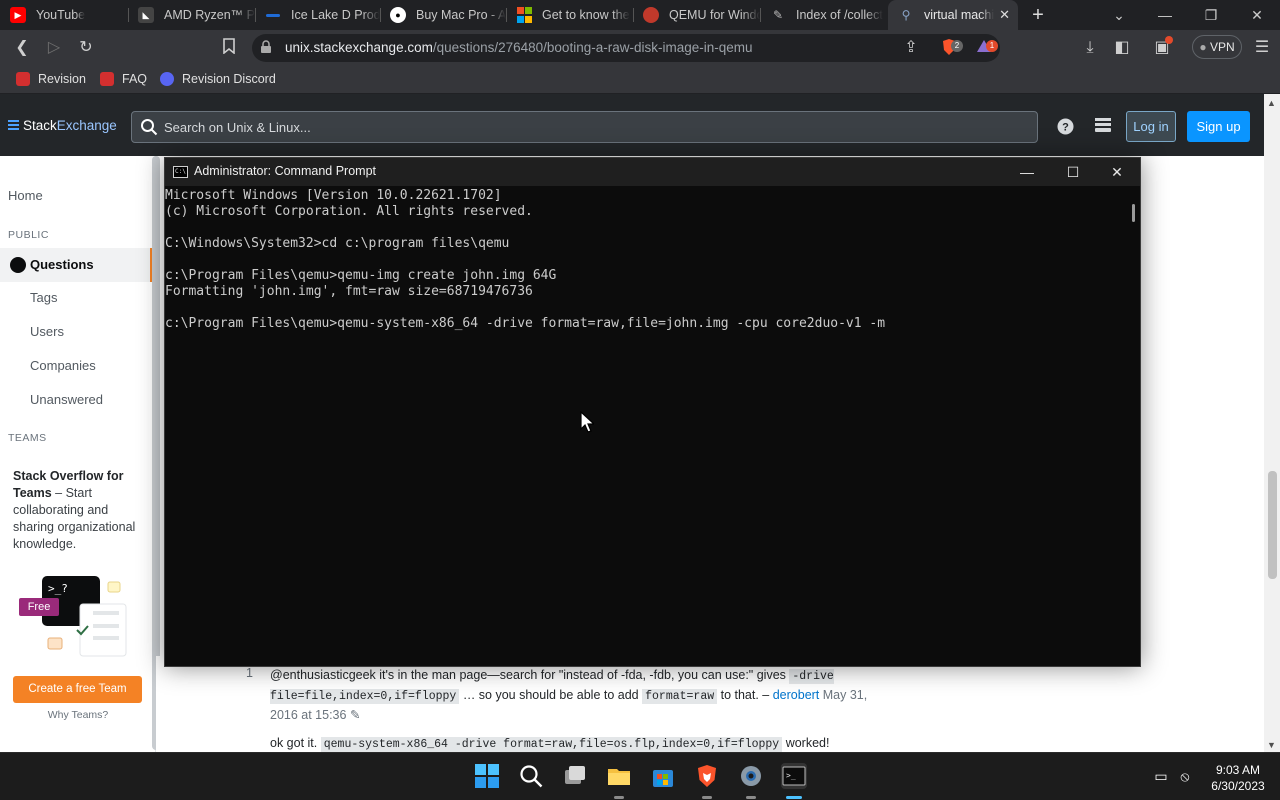 This screenshot has height=800, width=1280. What do you see at coordinates (619, 776) in the screenshot?
I see `file-explorer-icon` at bounding box center [619, 776].